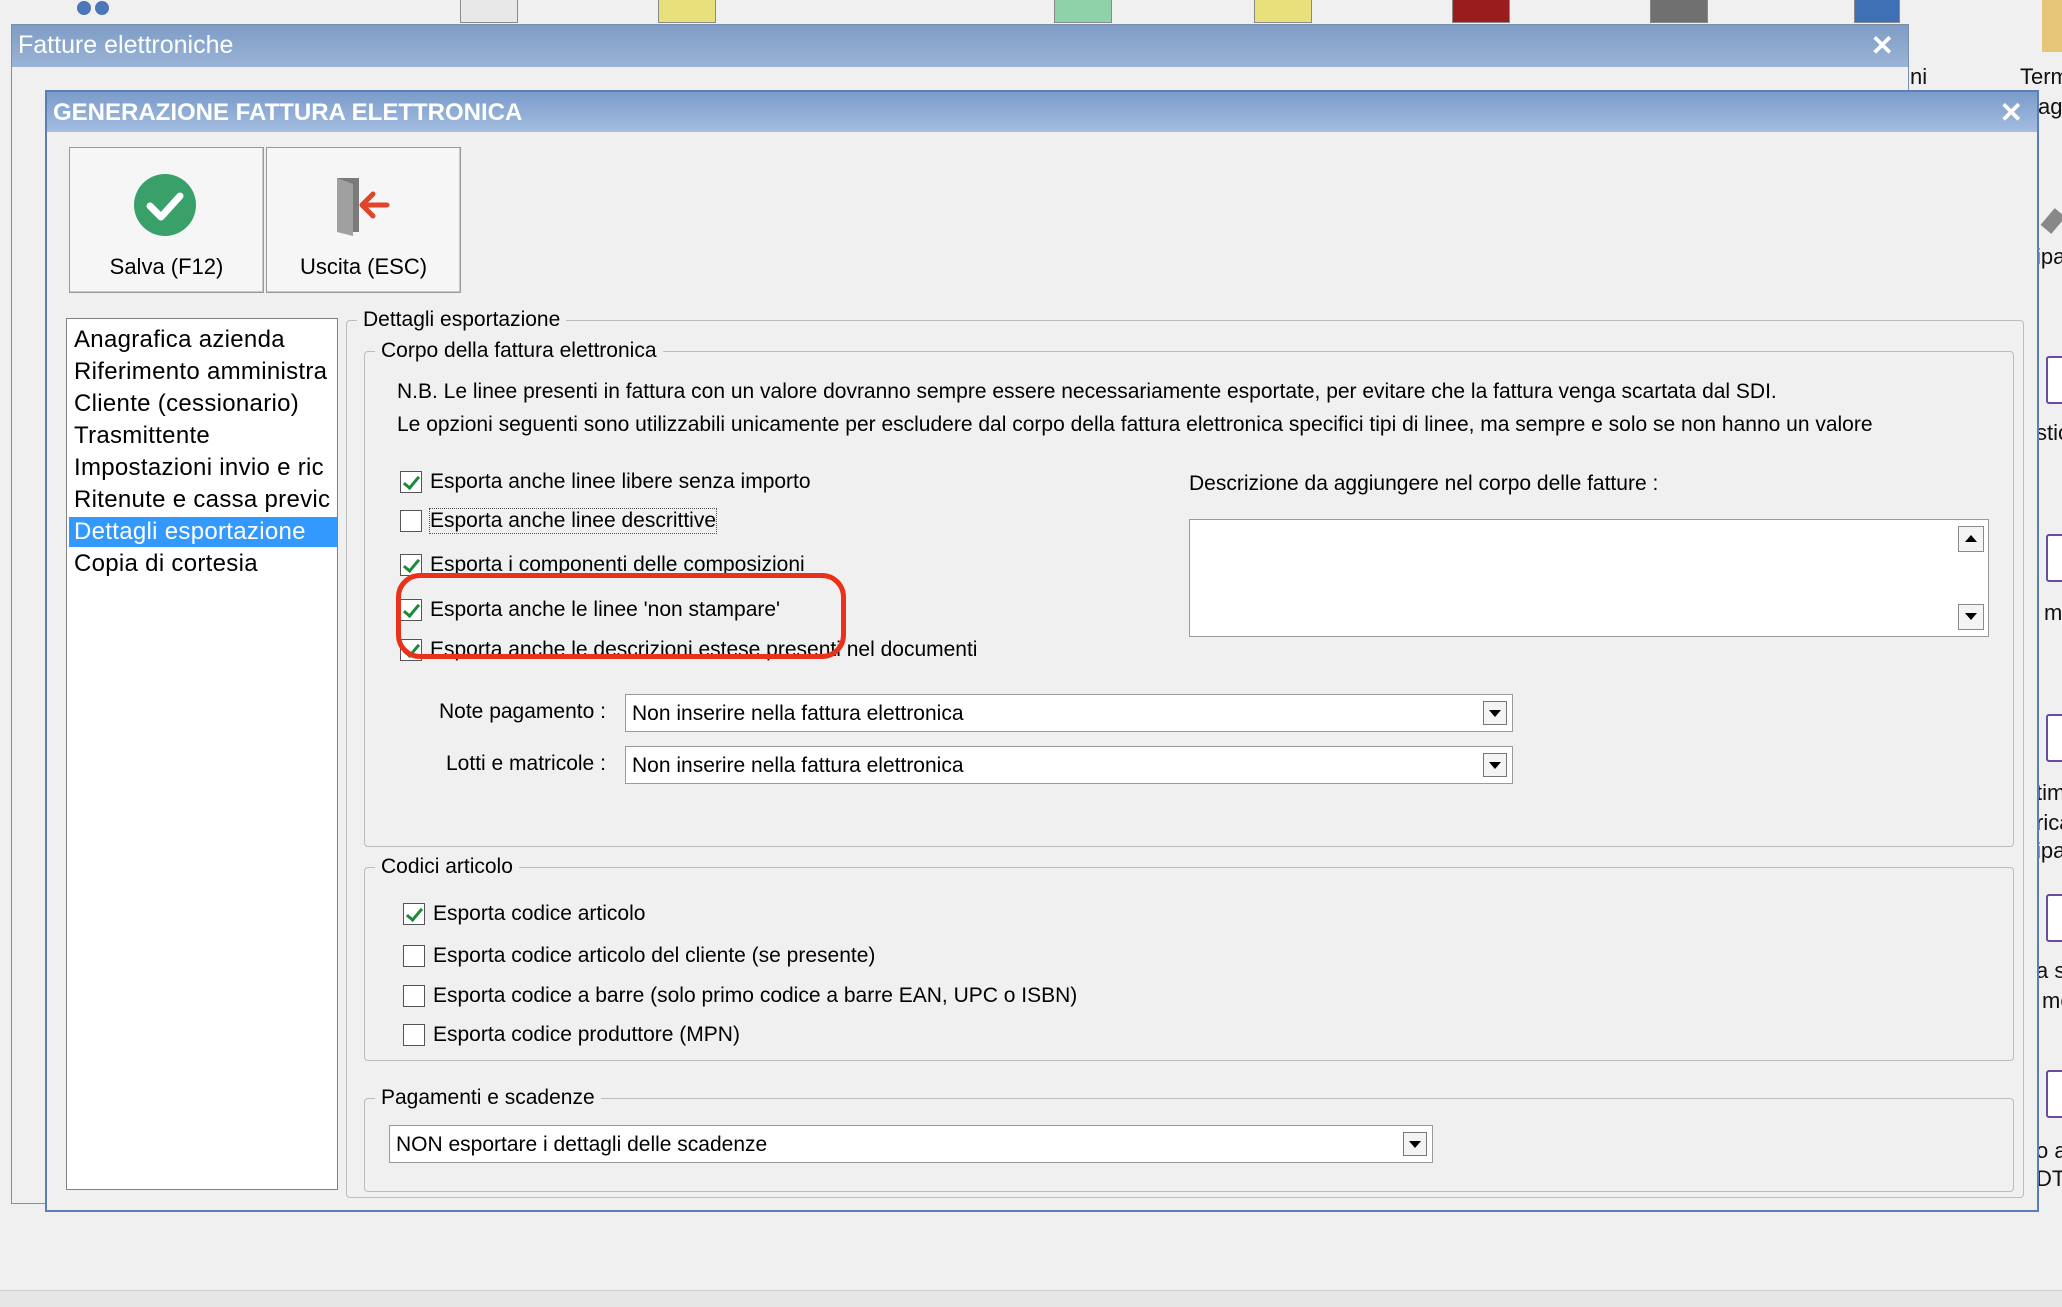 This screenshot has height=1307, width=2062. Describe the element at coordinates (522, 711) in the screenshot. I see `note-pagamento-label: Note pagamento :` at that location.